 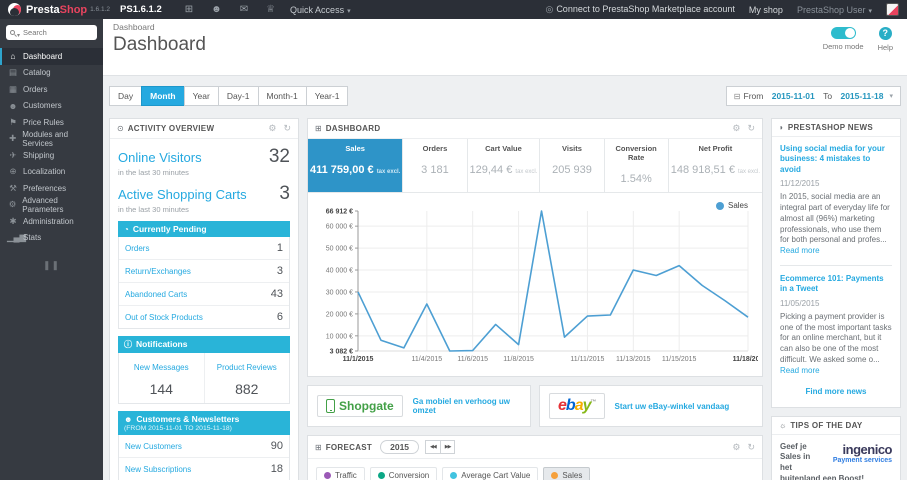 What do you see at coordinates (51, 122) in the screenshot?
I see `sidebar-item-price-rules: ⚑ Price Rules` at bounding box center [51, 122].